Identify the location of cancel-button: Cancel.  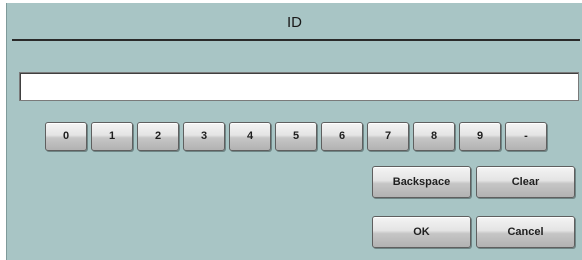
(525, 232).